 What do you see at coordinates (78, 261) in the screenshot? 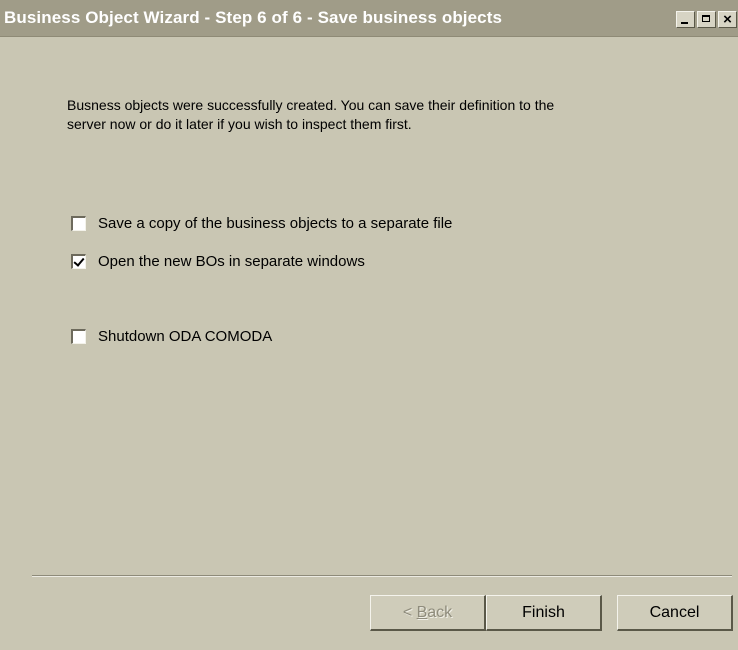
I see `open-new-bos-checkbox` at bounding box center [78, 261].